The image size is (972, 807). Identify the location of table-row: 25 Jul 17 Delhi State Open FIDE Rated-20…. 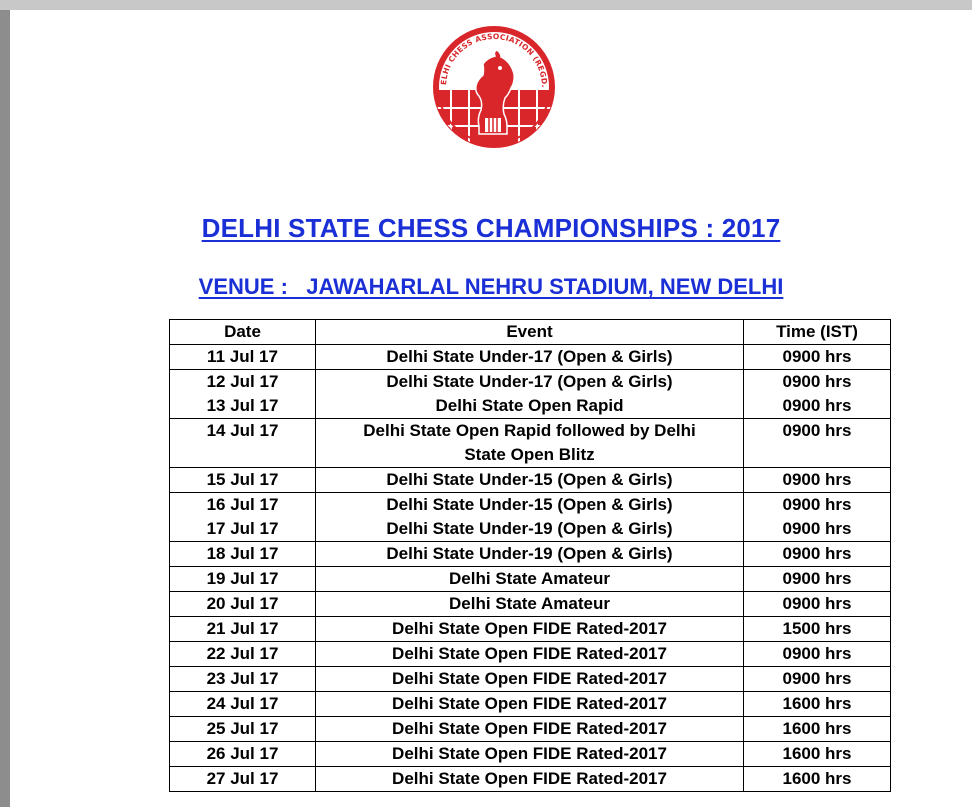
(530, 729).